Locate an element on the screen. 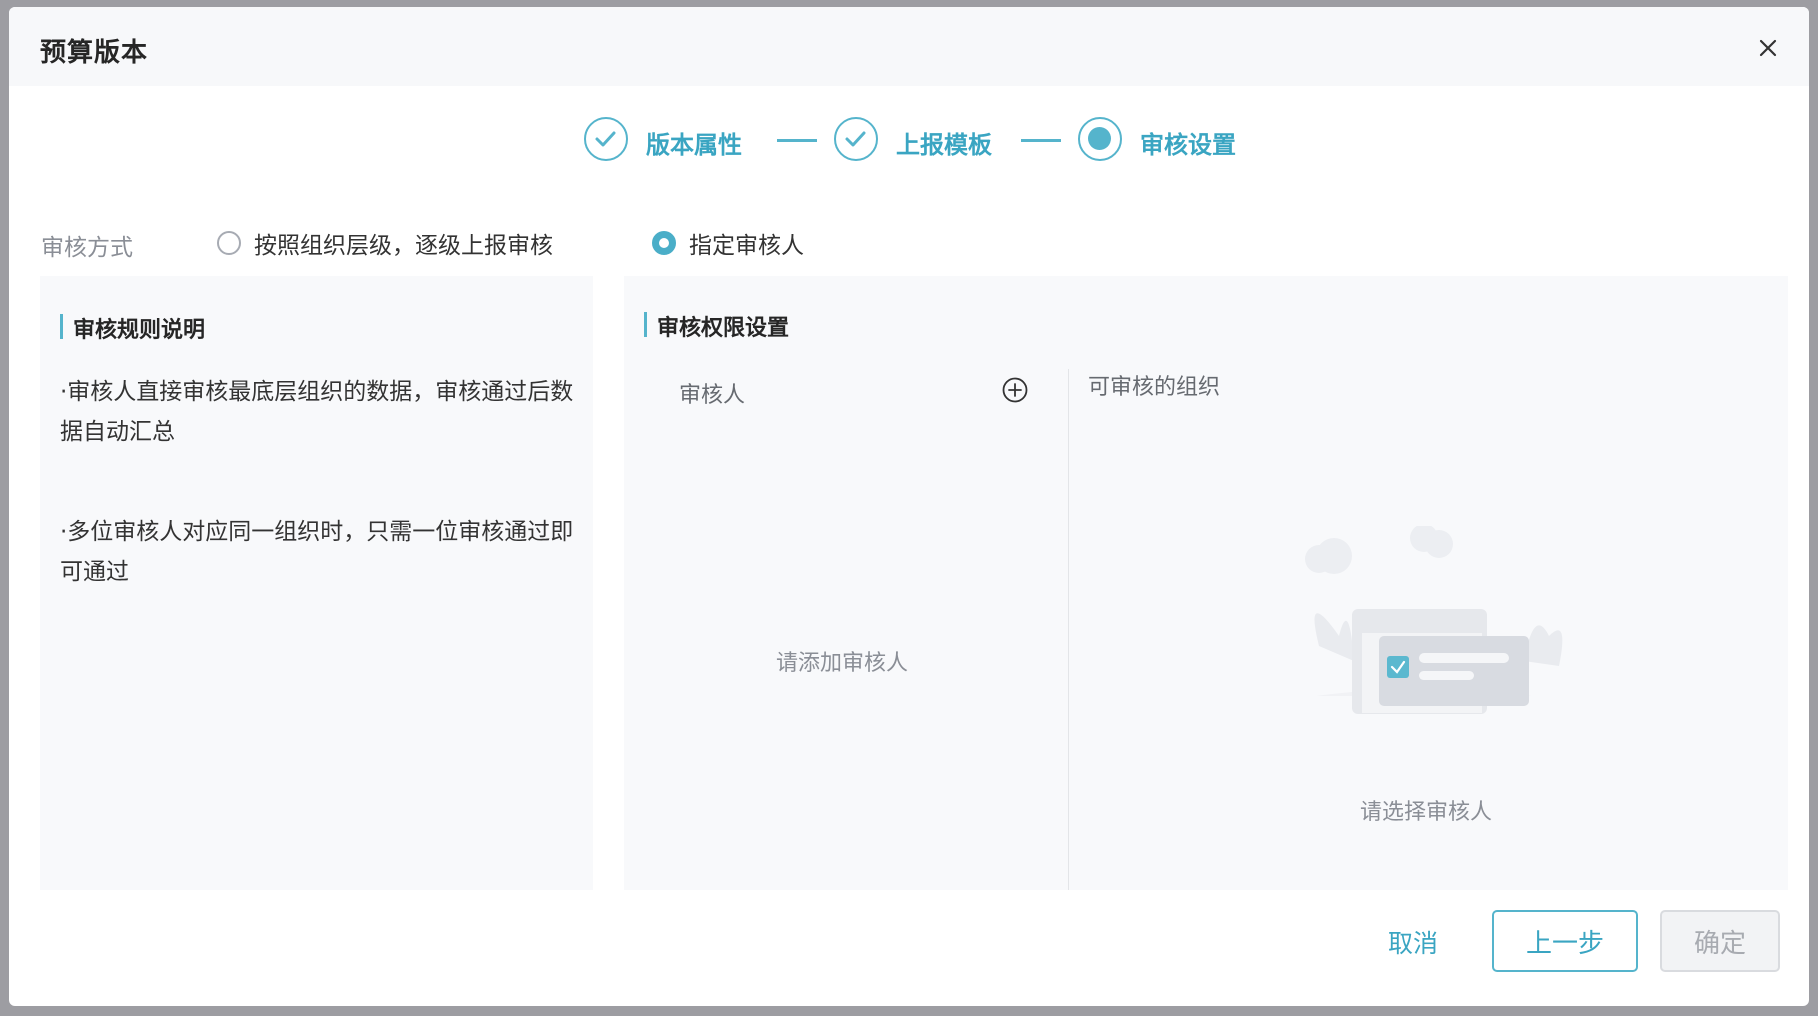 This screenshot has height=1016, width=1818. radio-label: 指定审核人 is located at coordinates (746, 246).